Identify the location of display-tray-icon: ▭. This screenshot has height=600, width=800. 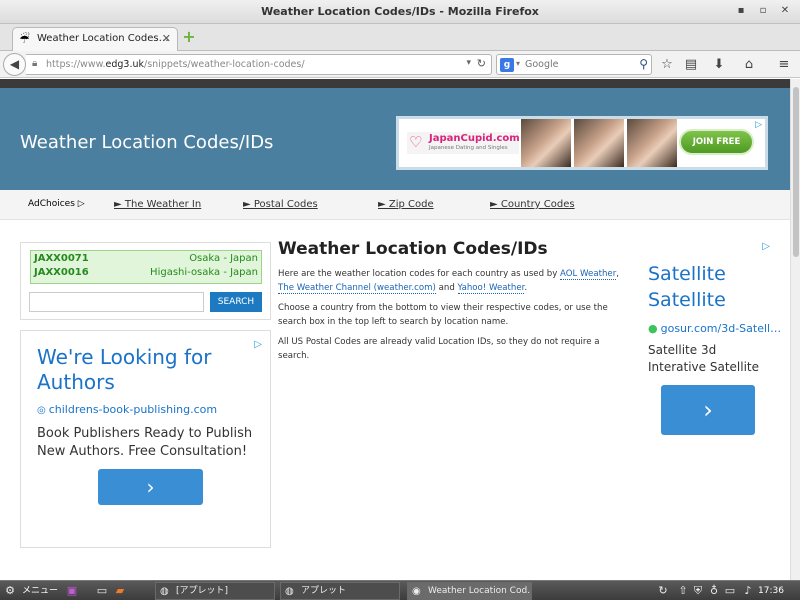
(730, 591).